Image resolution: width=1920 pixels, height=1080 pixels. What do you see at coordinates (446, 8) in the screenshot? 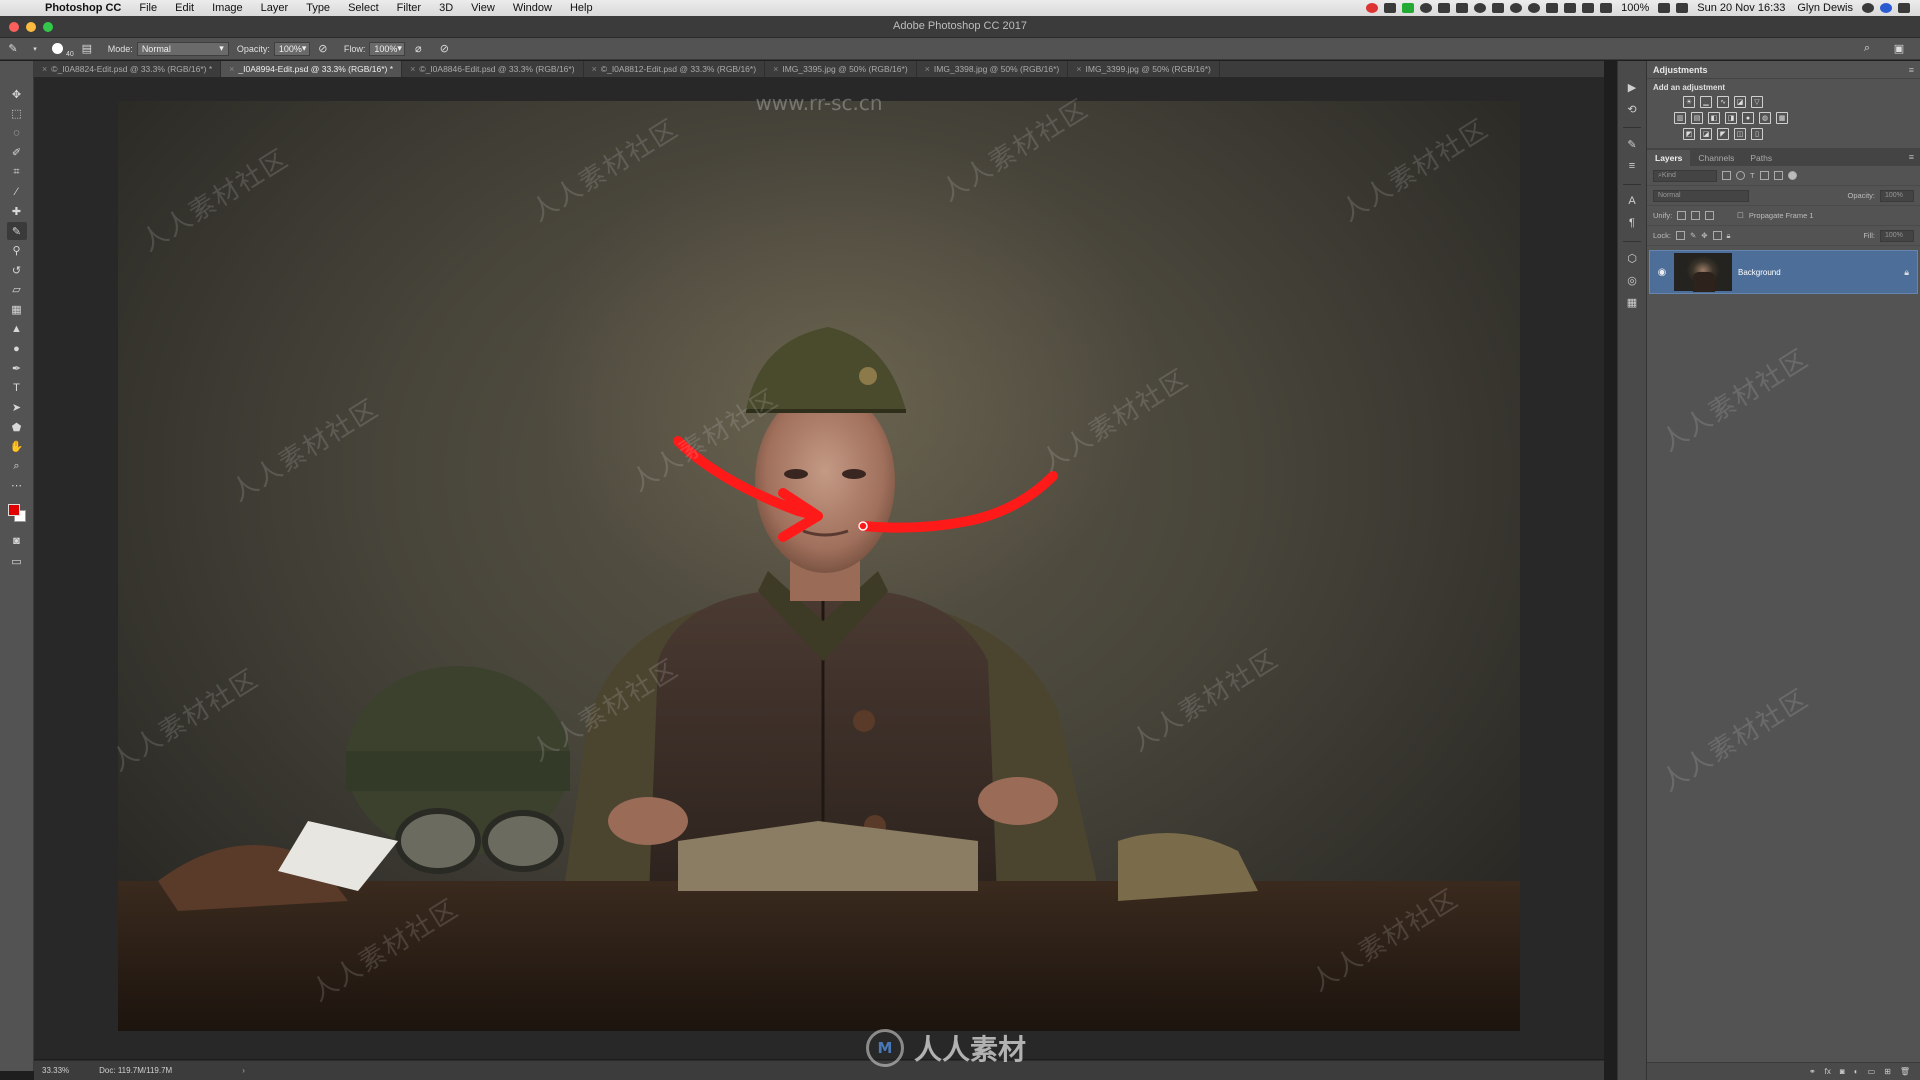
I see `menu-3d: 3D` at bounding box center [446, 8].